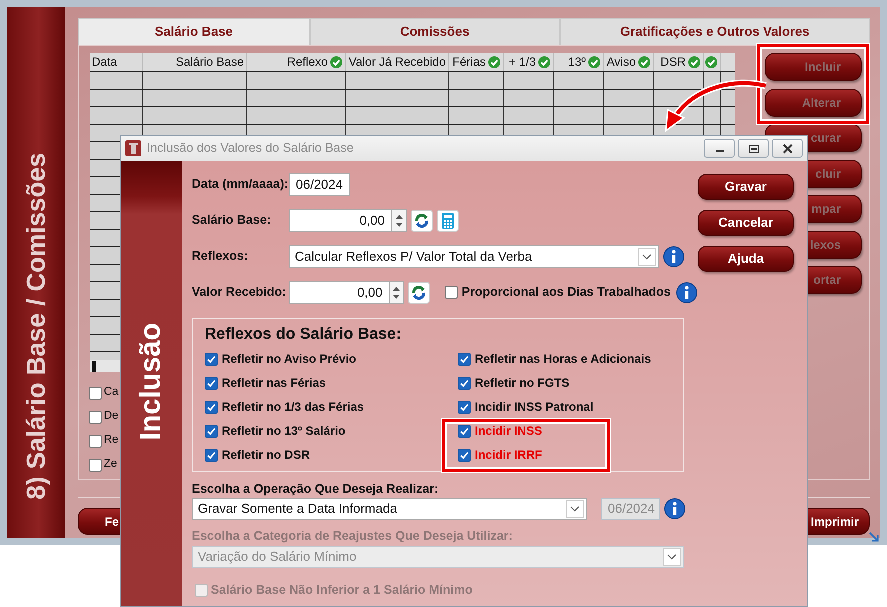 The image size is (887, 607). What do you see at coordinates (534, 407) in the screenshot?
I see `checkbox-label: Incidir INSS Patronal` at bounding box center [534, 407].